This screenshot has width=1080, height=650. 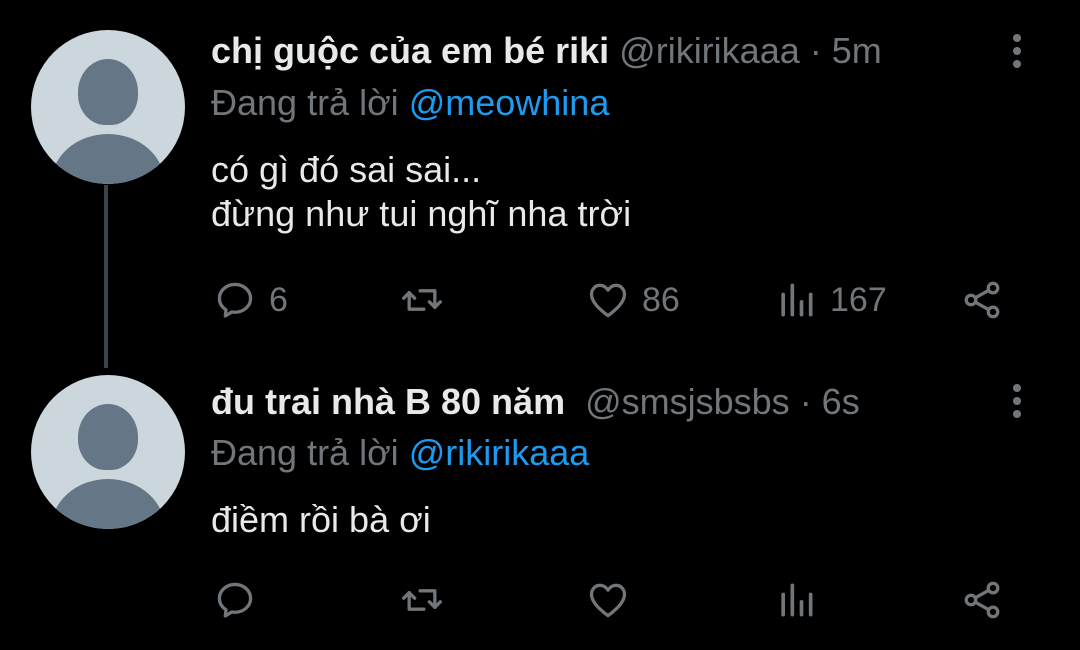 What do you see at coordinates (633, 300) in the screenshot?
I see `like-button: 86` at bounding box center [633, 300].